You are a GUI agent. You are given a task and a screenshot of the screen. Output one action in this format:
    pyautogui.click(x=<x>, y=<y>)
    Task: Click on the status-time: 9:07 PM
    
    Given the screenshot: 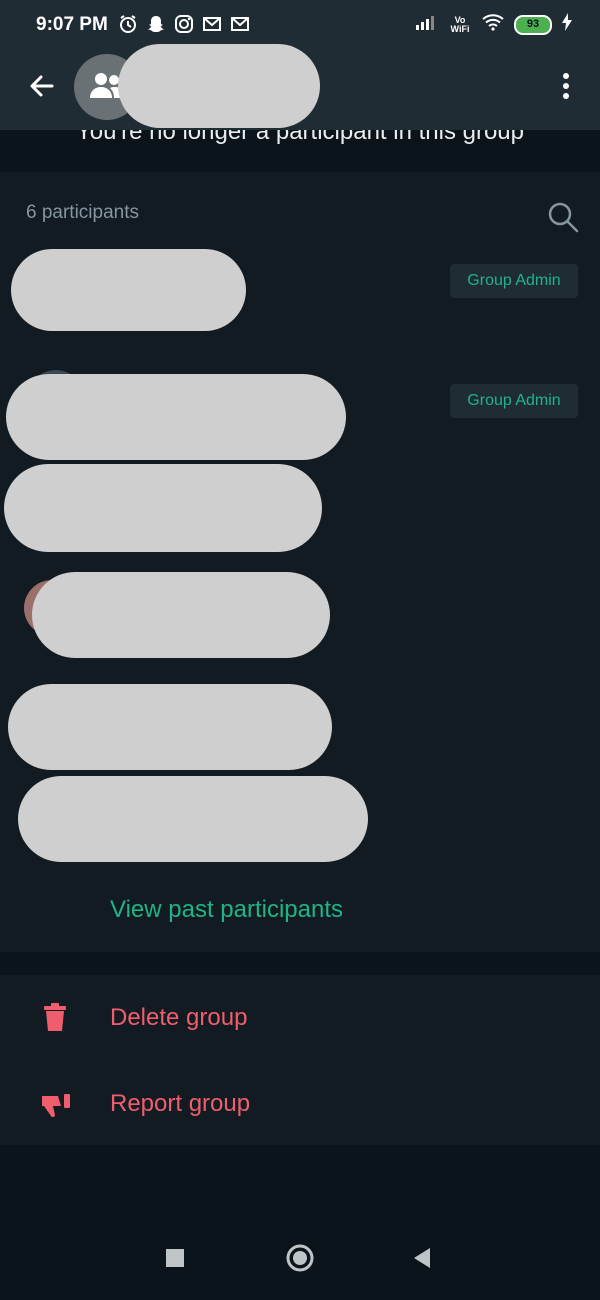 What is the action you would take?
    pyautogui.click(x=72, y=24)
    